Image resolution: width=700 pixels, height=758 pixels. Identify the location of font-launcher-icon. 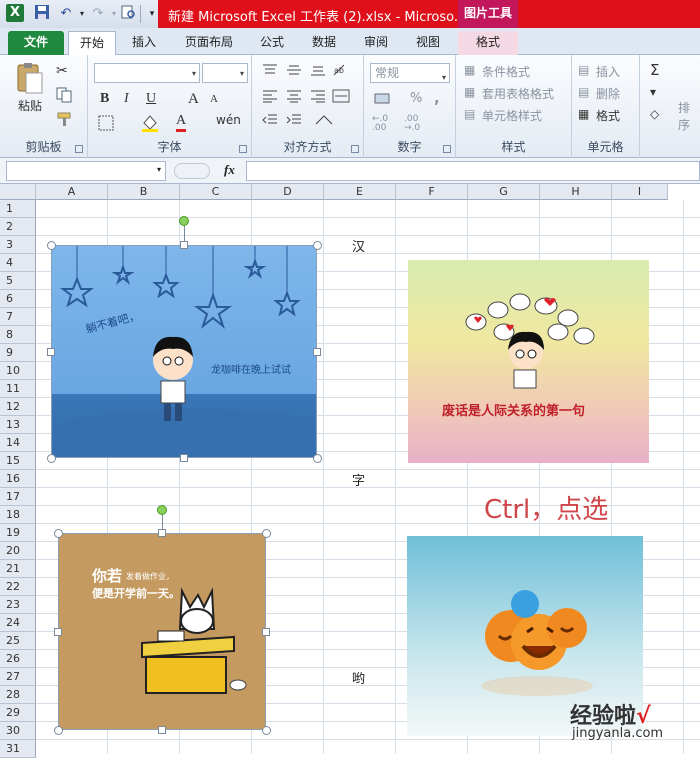
(243, 149).